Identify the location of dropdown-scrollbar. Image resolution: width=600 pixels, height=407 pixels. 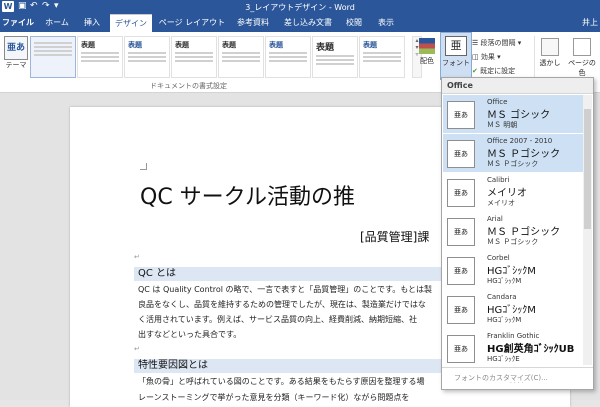
(587, 230).